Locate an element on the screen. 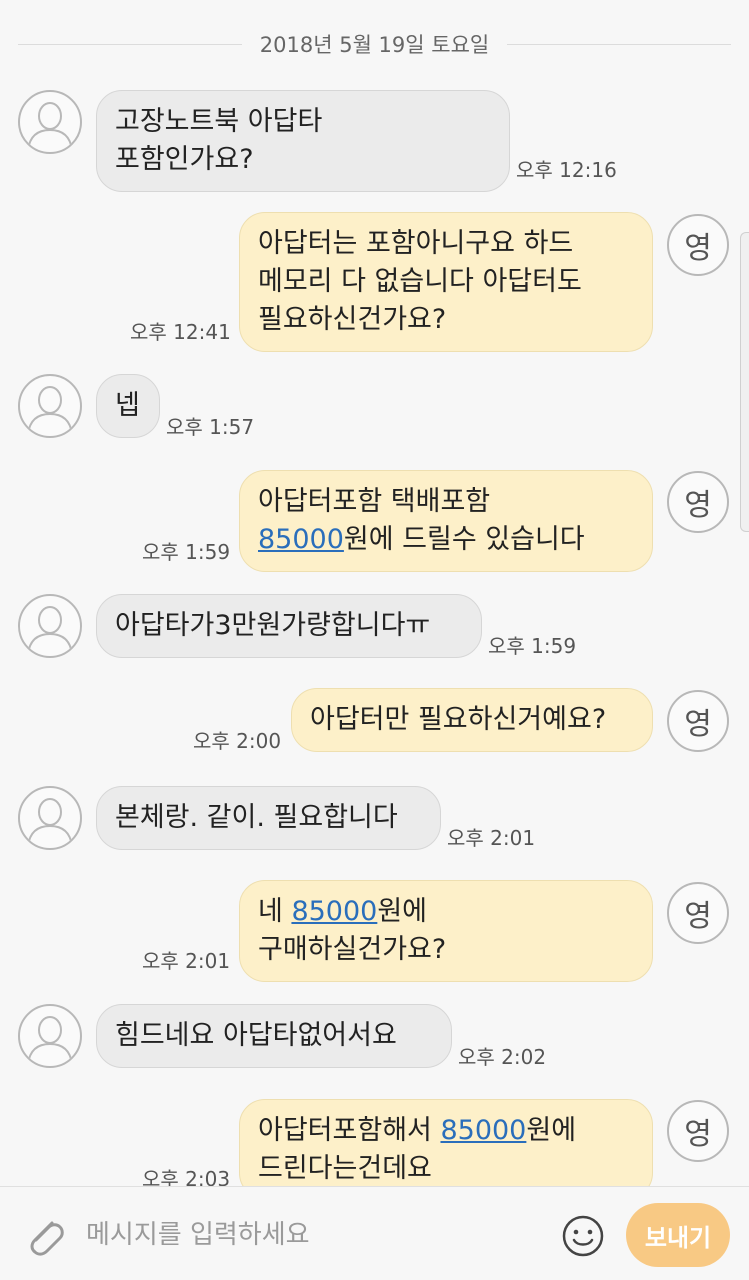 The width and height of the screenshot is (749, 1280). message-text: 힘드네요 아답타없어서요 is located at coordinates (256, 1035).